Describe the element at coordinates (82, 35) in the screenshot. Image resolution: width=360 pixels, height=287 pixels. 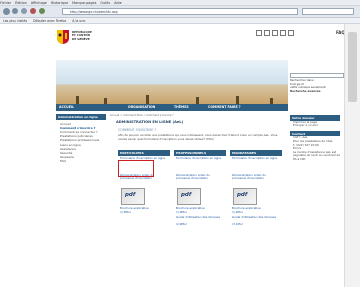
I see `logo-text: RÉPUBLIQUE ET CANTON DE GENÈVE` at that location.